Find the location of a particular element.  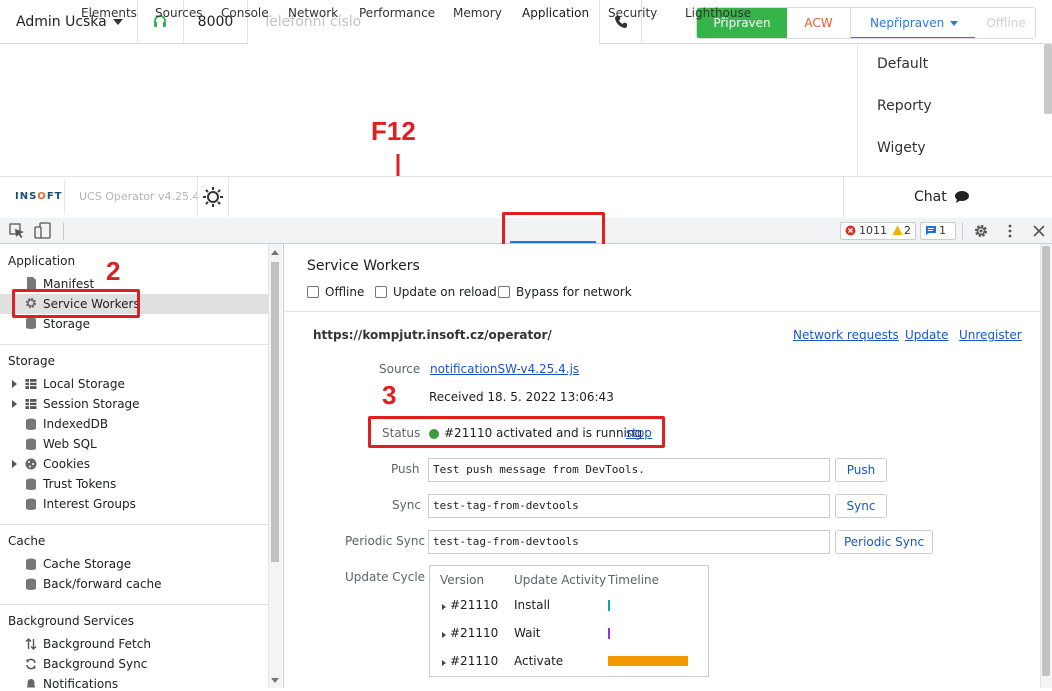

tab-elements: Elements is located at coordinates (109, 13).